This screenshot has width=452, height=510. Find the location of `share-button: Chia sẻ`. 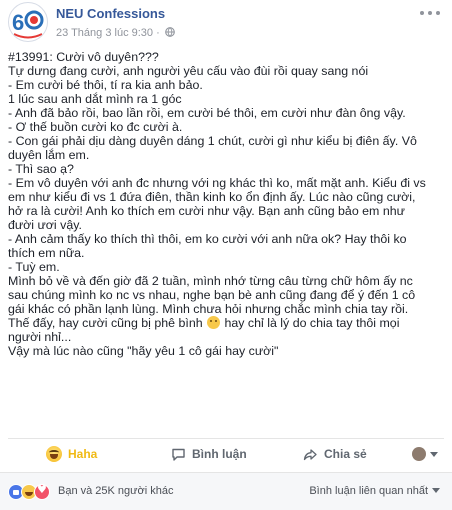

share-button: Chia sẻ is located at coordinates (335, 454).